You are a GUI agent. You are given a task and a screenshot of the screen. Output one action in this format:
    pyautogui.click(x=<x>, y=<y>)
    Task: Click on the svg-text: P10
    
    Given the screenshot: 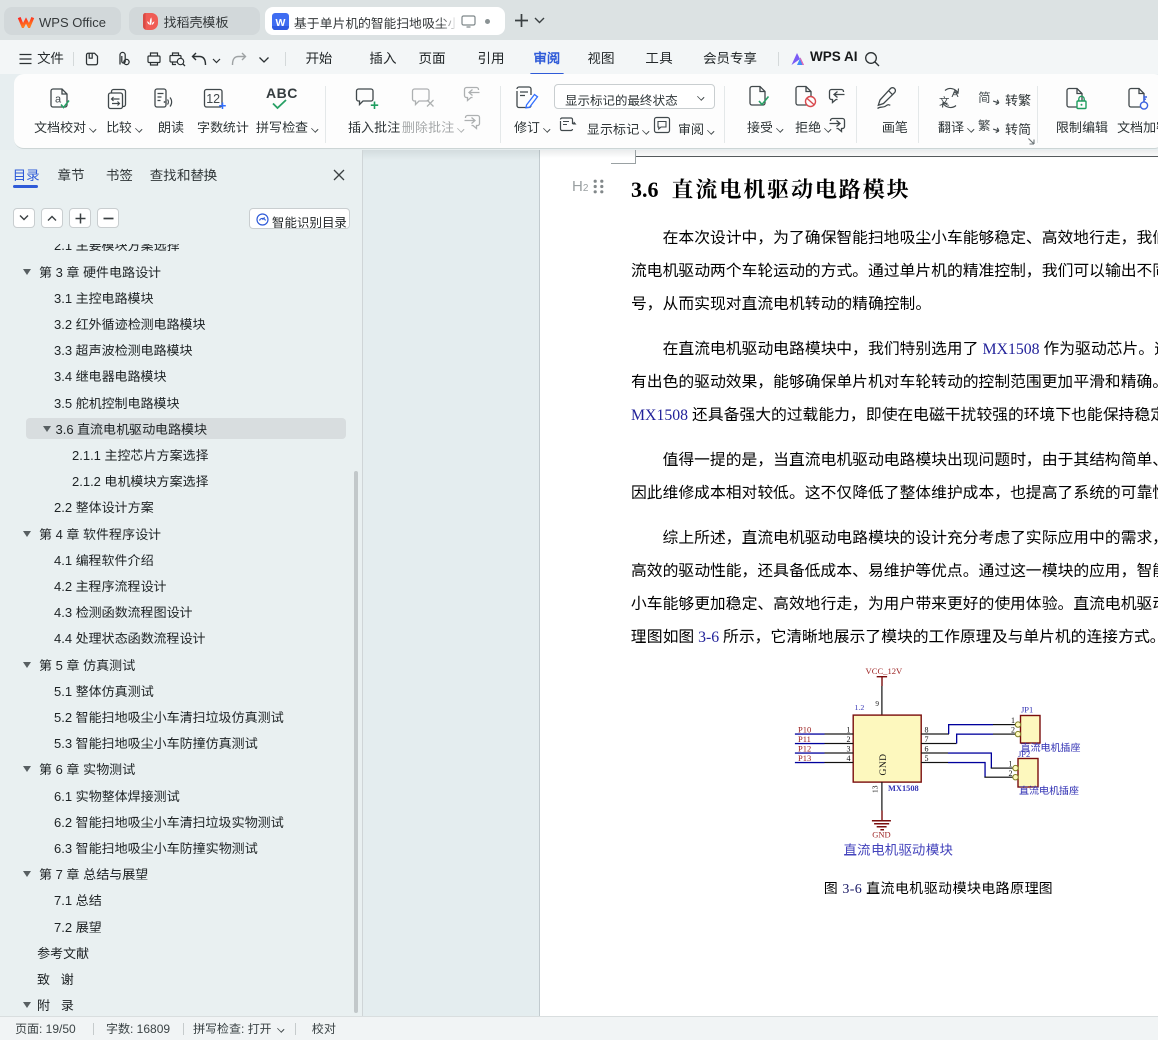 What is the action you would take?
    pyautogui.click(x=804, y=729)
    